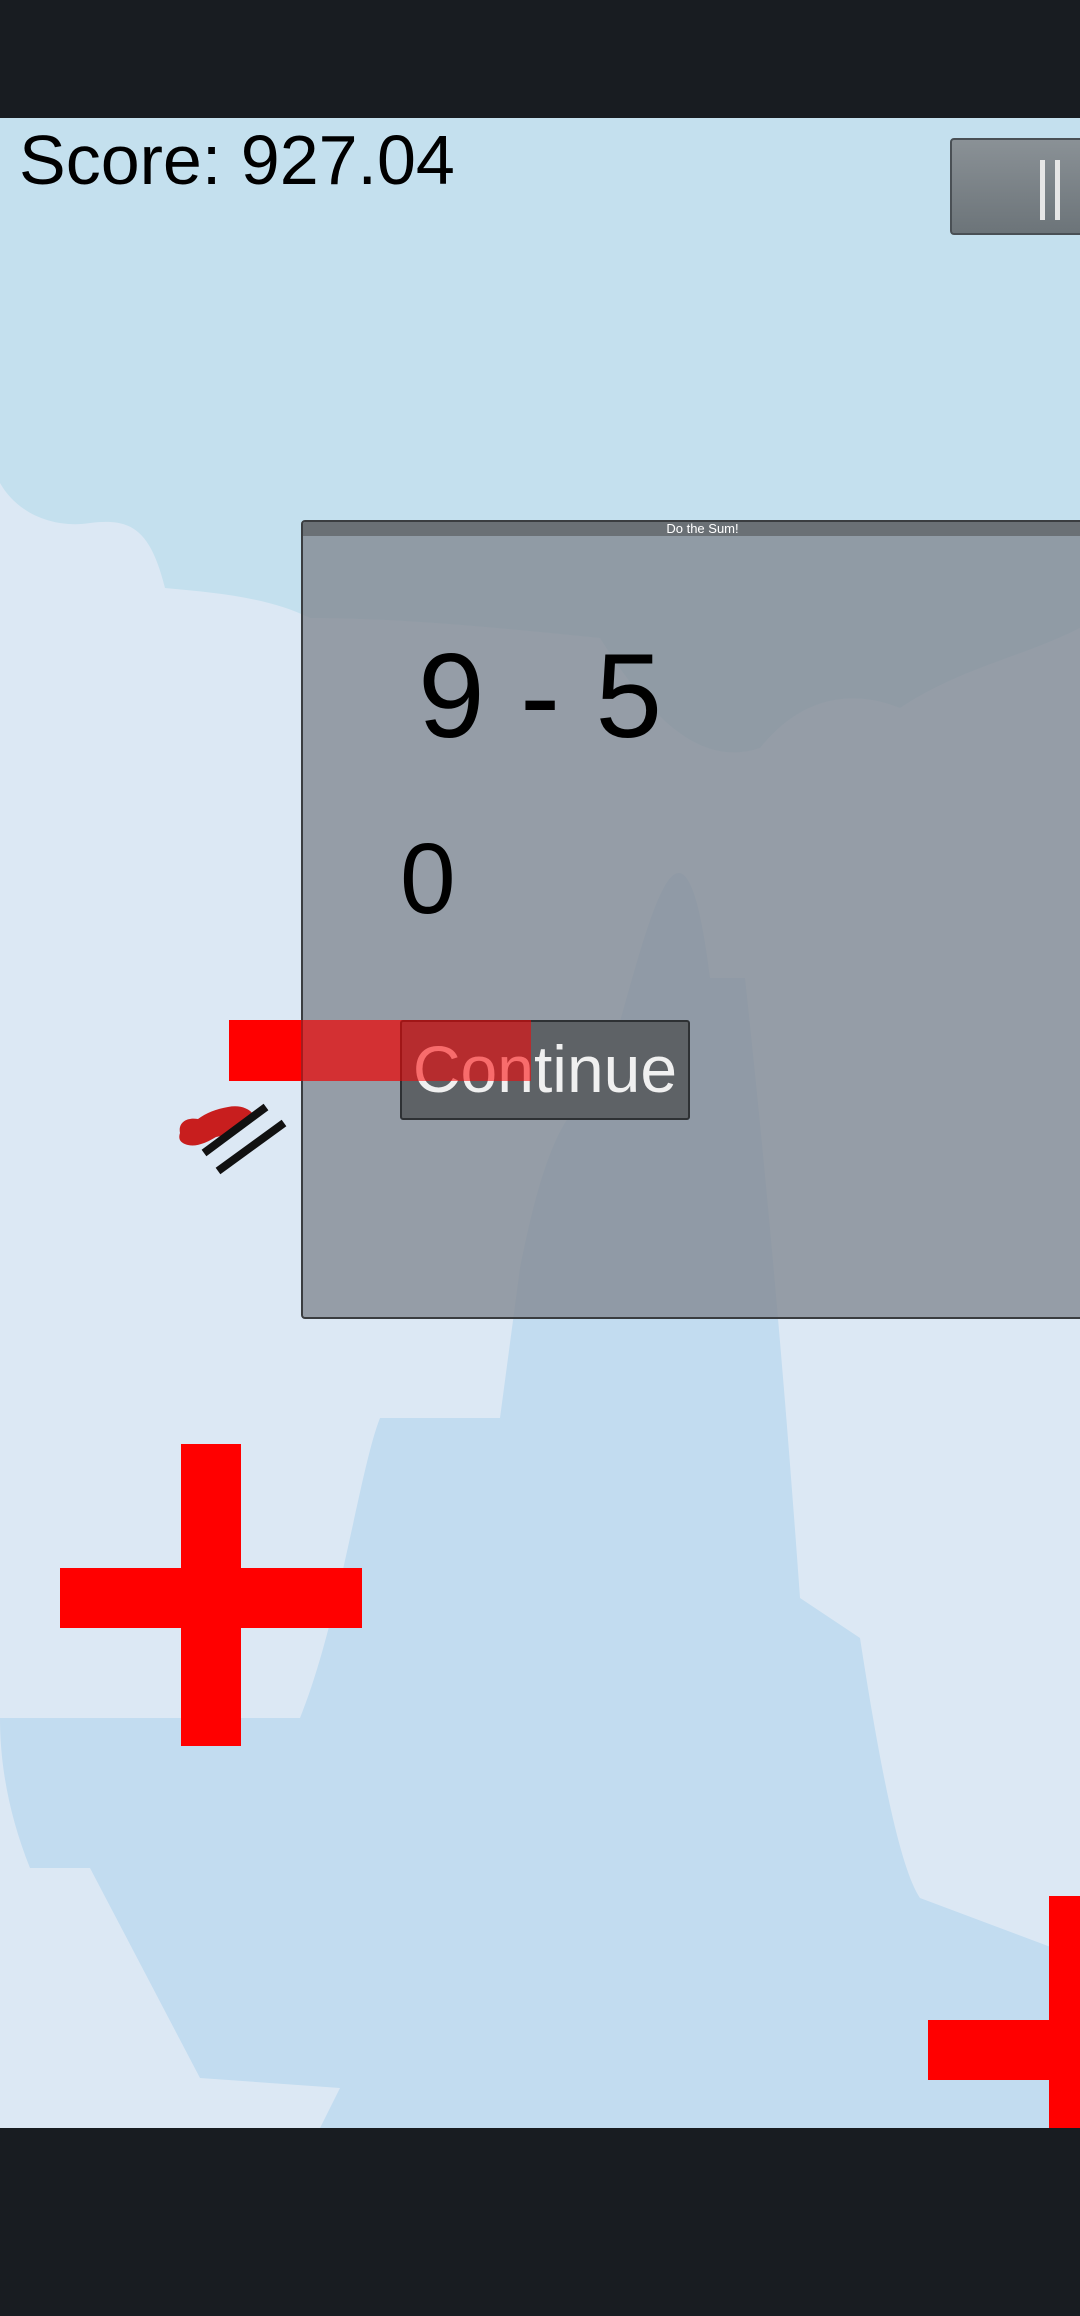  Describe the element at coordinates (428, 879) in the screenshot. I see `answer-value: 0` at that location.